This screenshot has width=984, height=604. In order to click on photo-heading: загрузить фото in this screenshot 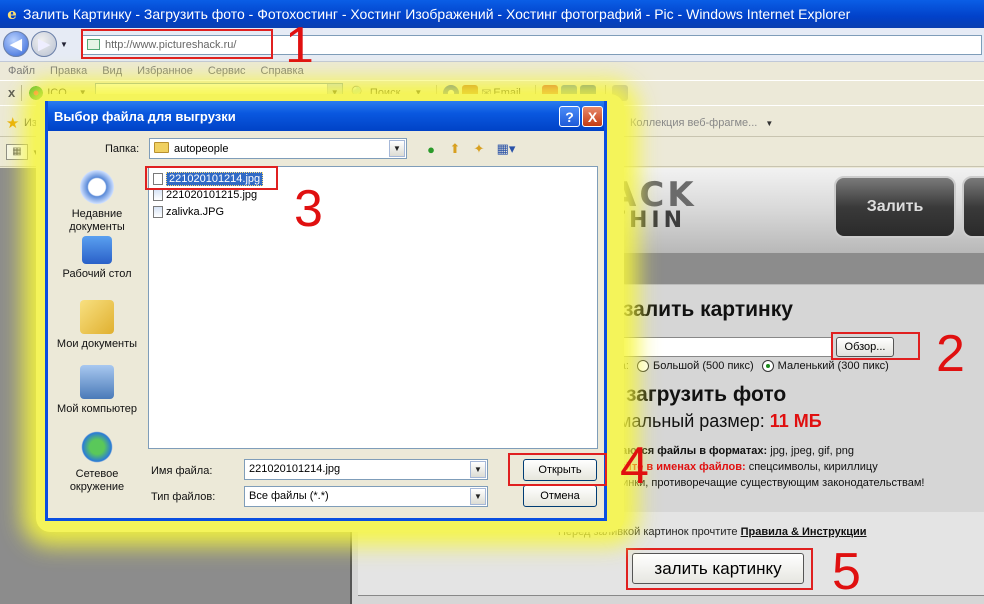, I will do `click(706, 394)`.